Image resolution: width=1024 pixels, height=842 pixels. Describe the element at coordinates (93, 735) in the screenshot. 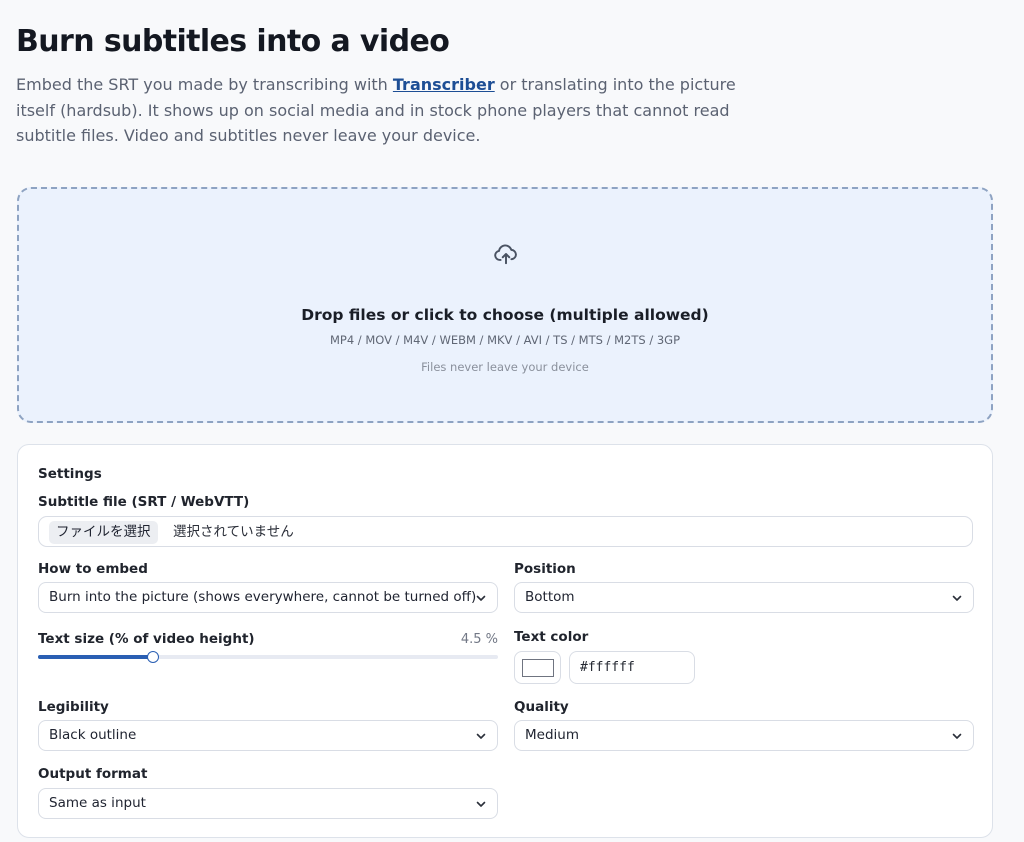

I see `legibility-value: Black outline` at that location.